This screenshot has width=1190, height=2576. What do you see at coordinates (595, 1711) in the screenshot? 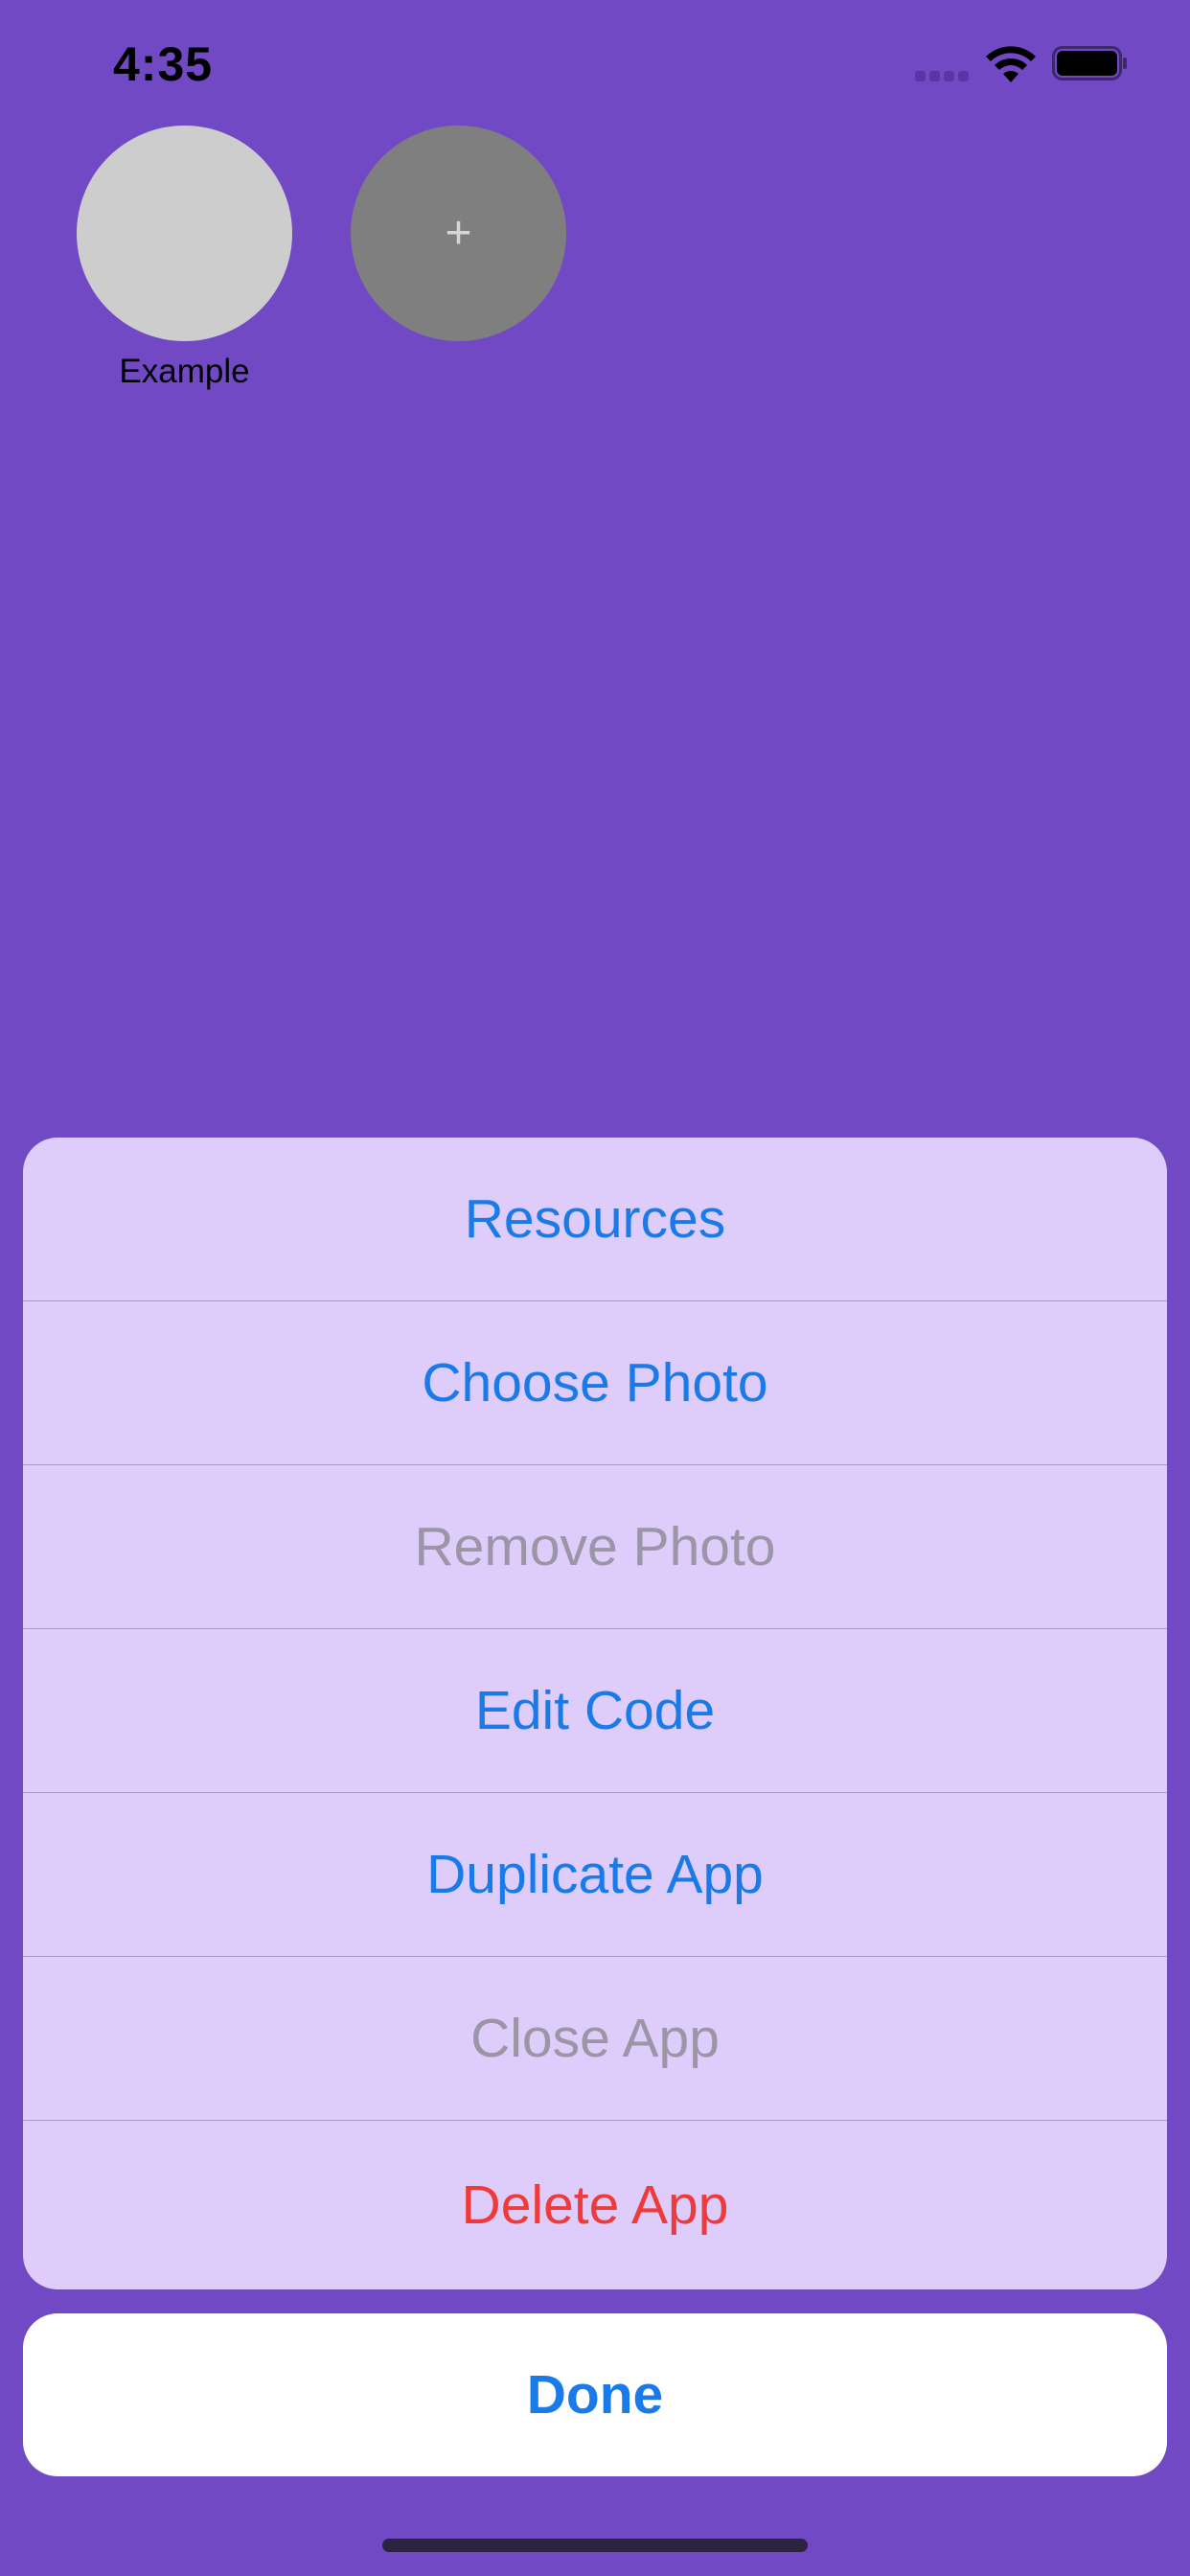
I see `edit-code-button: Edit Code` at bounding box center [595, 1711].